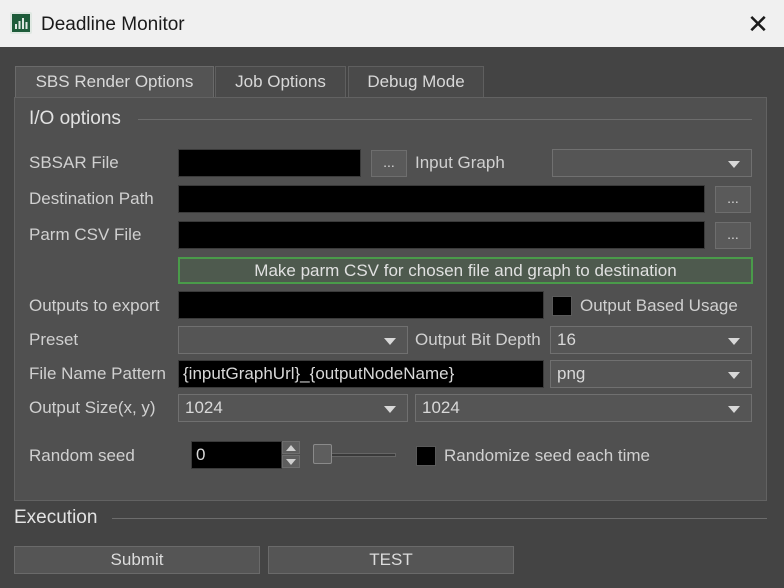  Describe the element at coordinates (291, 447) in the screenshot. I see `spin-up-icon` at that location.